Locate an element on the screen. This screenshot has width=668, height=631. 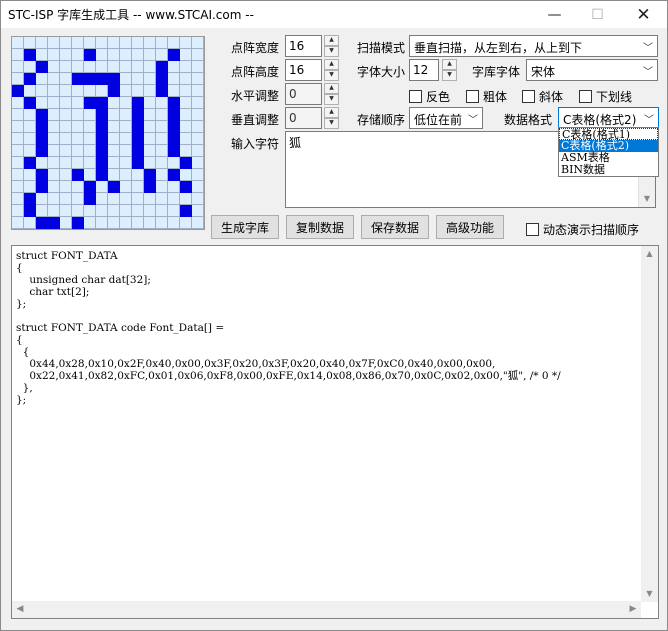
dot-height-input: 16 is located at coordinates (303, 70).